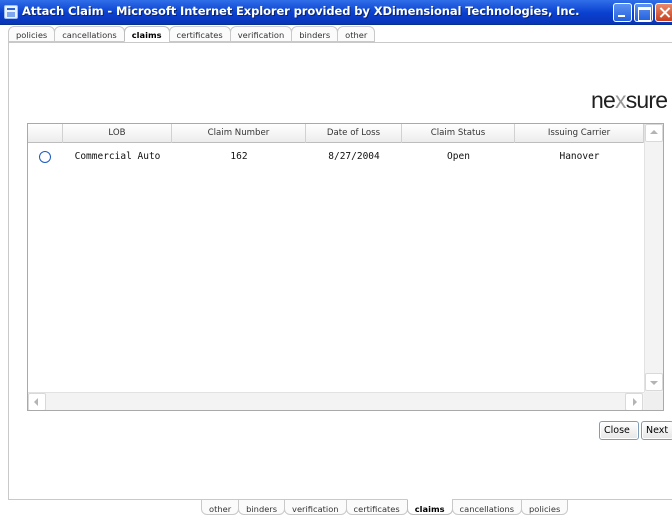 The image size is (672, 523). Describe the element at coordinates (32, 34) in the screenshot. I see `tab-policies: policies` at that location.